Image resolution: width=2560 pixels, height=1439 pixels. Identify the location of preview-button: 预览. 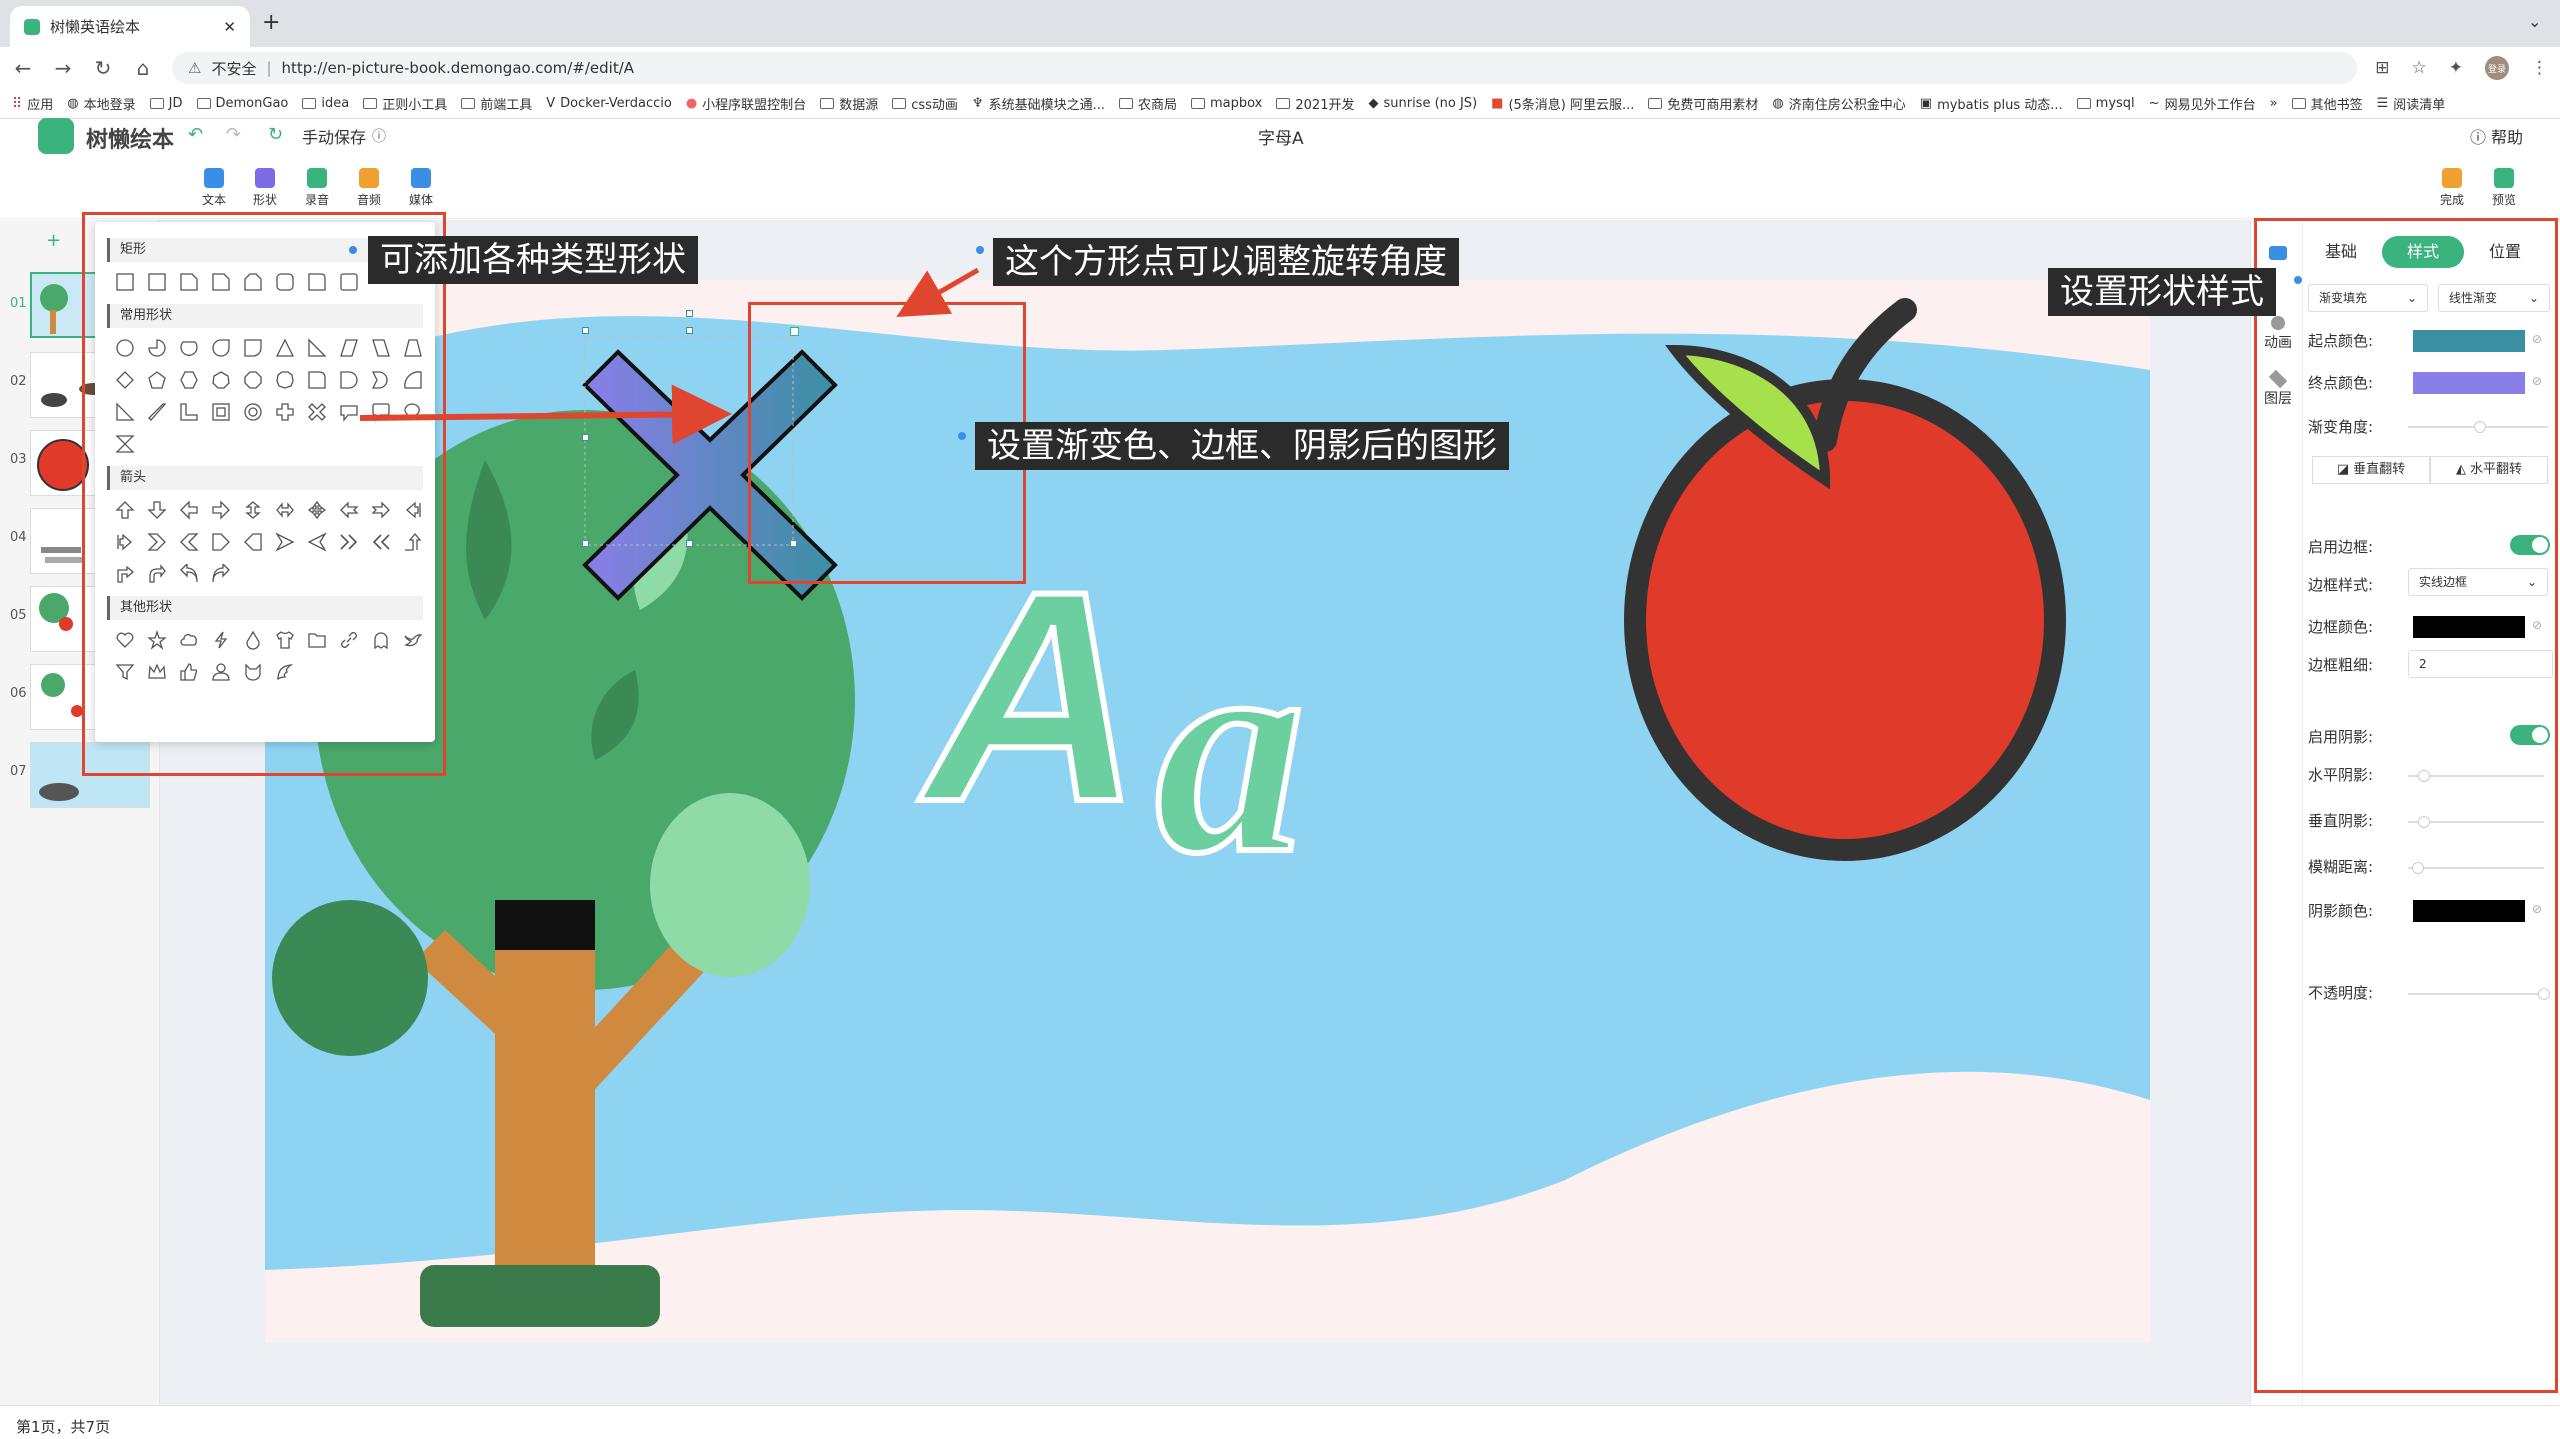
(2504, 188).